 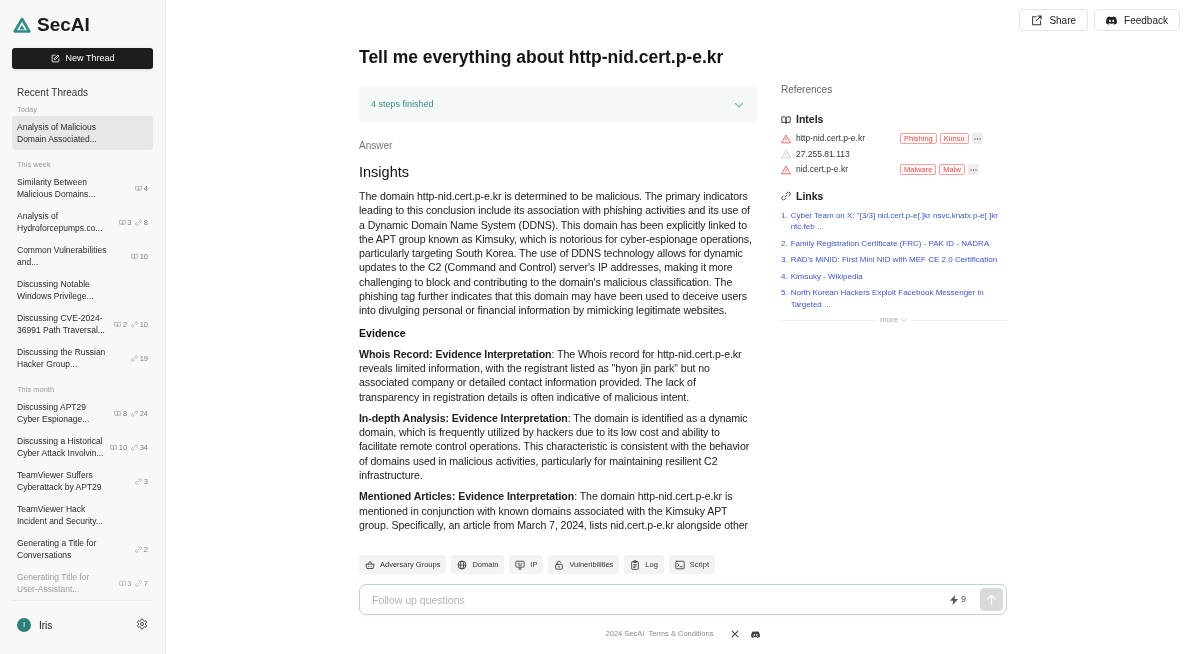 What do you see at coordinates (810, 196) in the screenshot?
I see `links-heading: Links` at bounding box center [810, 196].